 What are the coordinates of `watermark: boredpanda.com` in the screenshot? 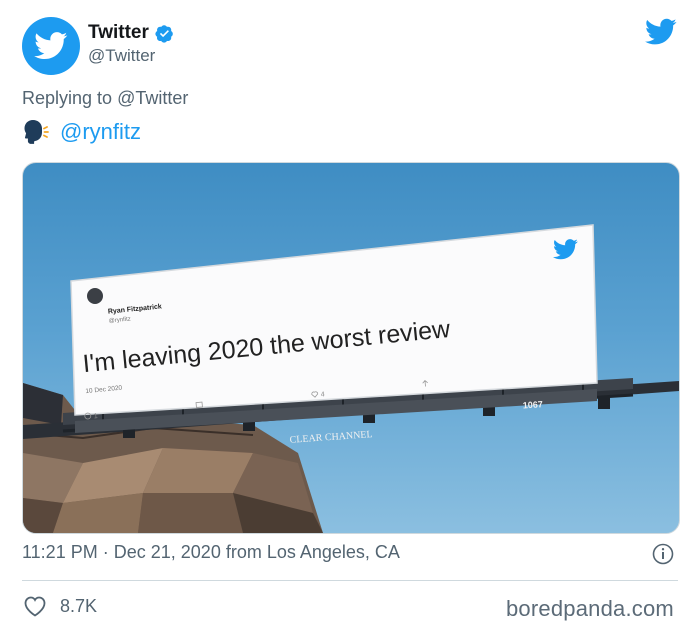 It's located at (590, 608).